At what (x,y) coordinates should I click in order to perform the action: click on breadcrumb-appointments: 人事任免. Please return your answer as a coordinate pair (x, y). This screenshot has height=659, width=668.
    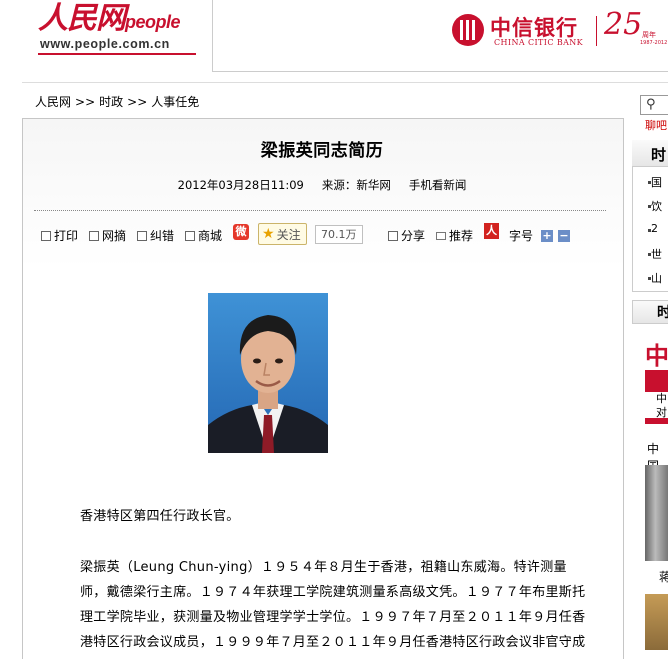
    Looking at the image, I should click on (175, 102).